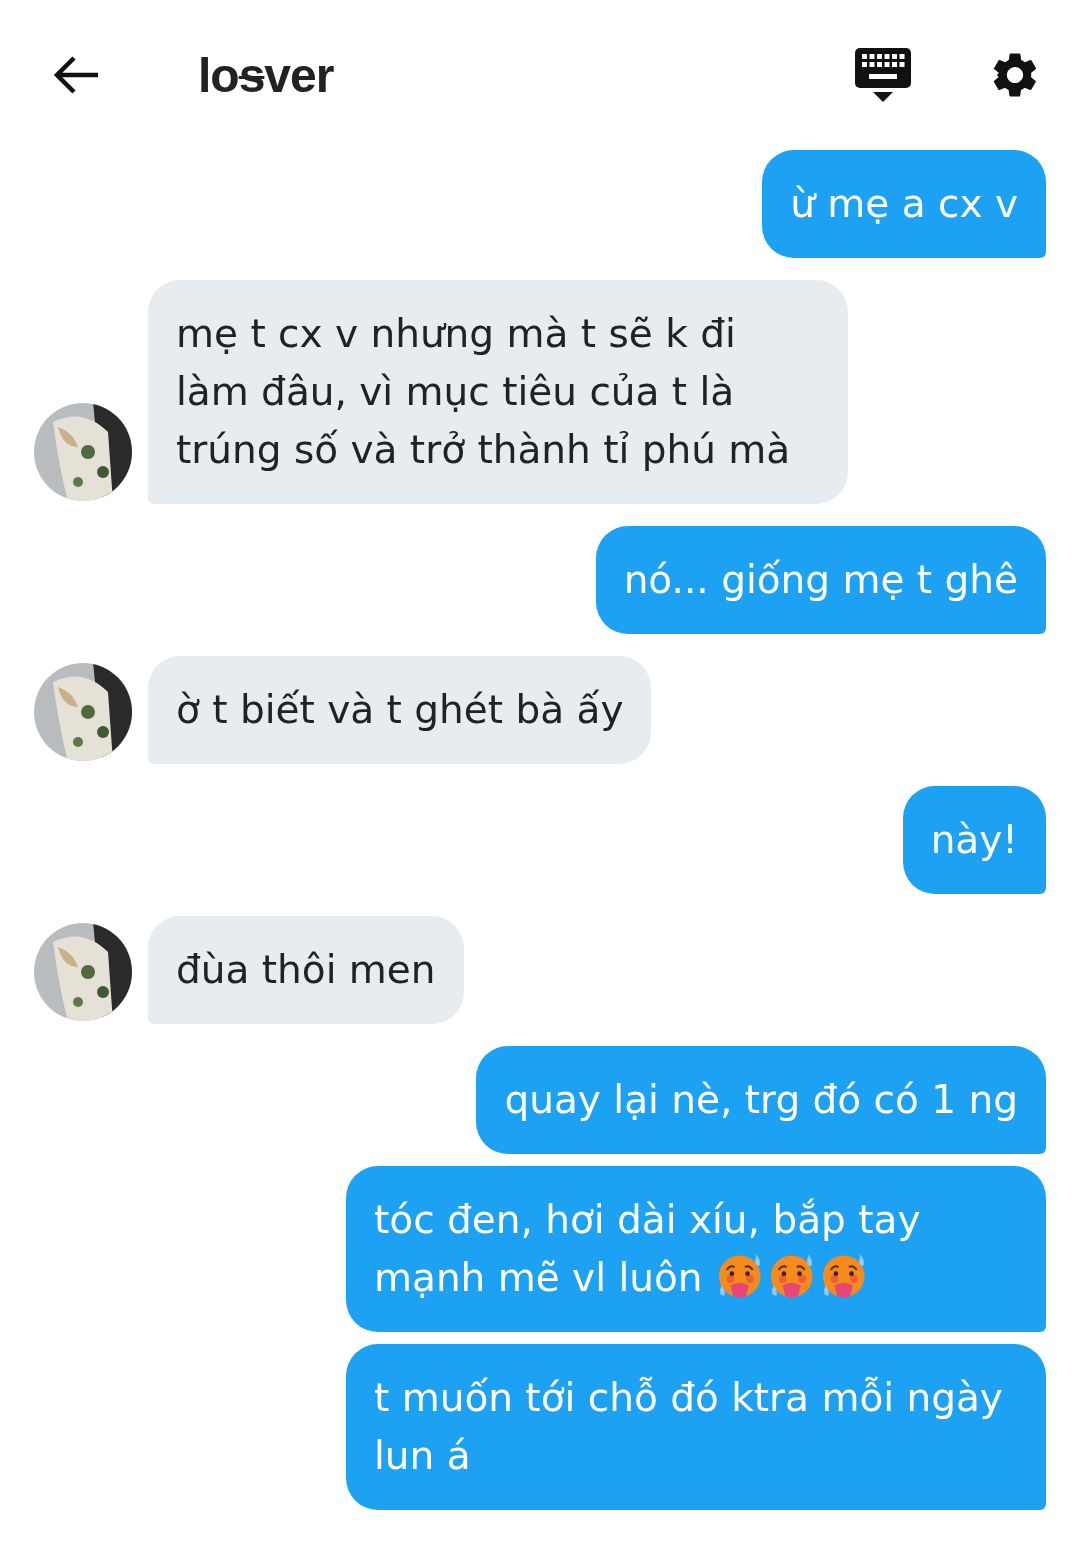 Image resolution: width=1080 pixels, height=1565 pixels. I want to click on chat-title: losver, so click(266, 75).